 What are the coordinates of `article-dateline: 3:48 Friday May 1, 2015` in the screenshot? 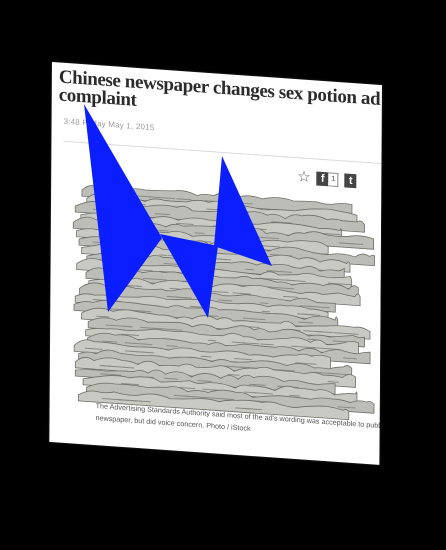 It's located at (109, 124).